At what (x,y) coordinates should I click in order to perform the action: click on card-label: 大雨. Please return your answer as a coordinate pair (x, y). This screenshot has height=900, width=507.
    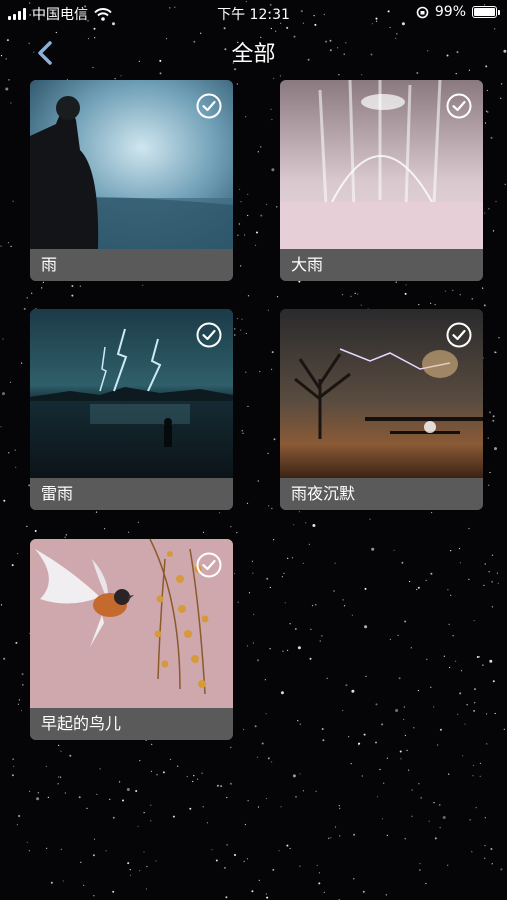
    Looking at the image, I should click on (381, 265).